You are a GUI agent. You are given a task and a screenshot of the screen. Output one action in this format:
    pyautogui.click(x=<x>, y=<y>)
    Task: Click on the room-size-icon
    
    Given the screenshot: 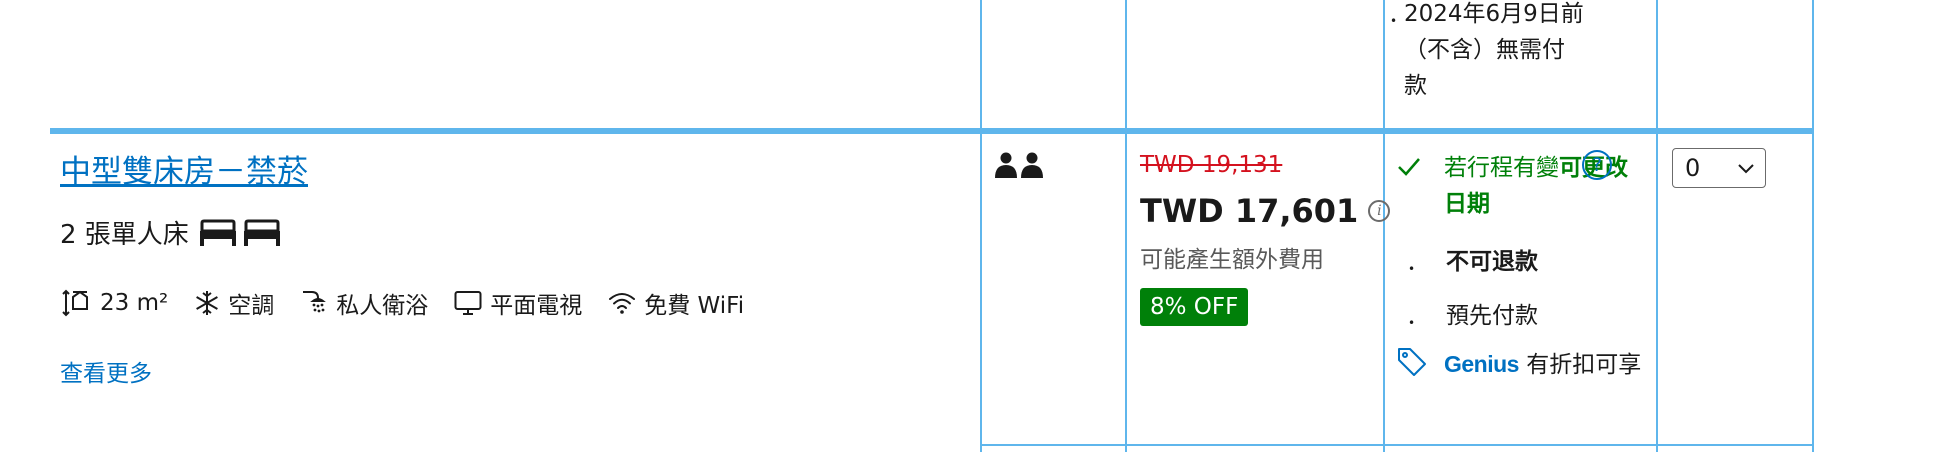 What is the action you would take?
    pyautogui.click(x=75, y=303)
    